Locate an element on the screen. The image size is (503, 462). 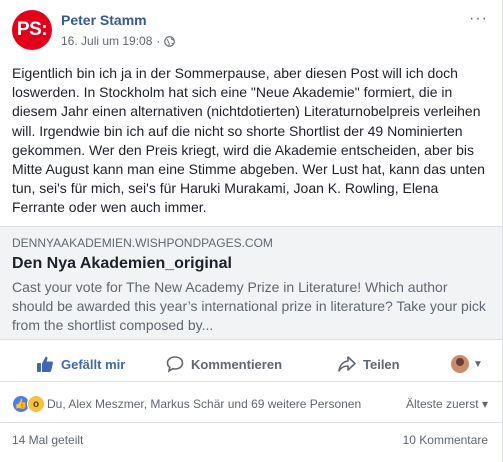
post-meta: 16. Juli um 19:08 · is located at coordinates (118, 41).